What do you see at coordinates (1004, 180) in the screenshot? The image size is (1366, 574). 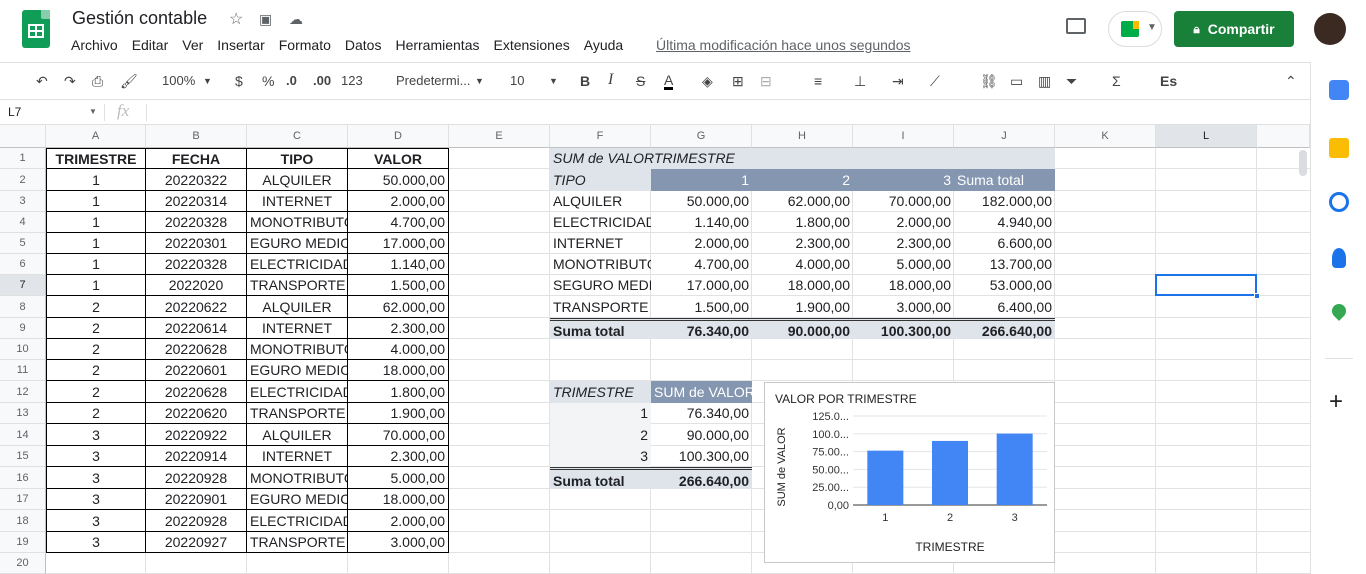 I see `pivot-col-header-cell: Suma total` at bounding box center [1004, 180].